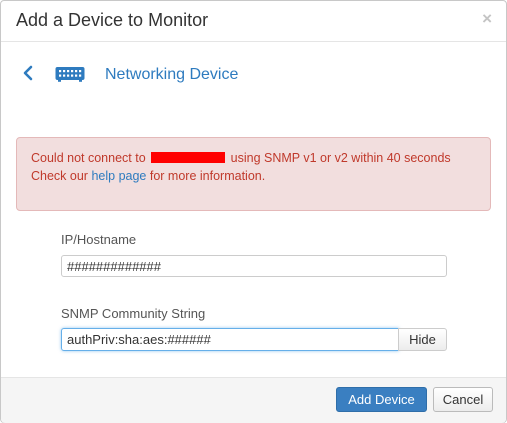 This screenshot has width=507, height=423. Describe the element at coordinates (88, 158) in the screenshot. I see `alert-text-prefix: Could not connect to` at that location.